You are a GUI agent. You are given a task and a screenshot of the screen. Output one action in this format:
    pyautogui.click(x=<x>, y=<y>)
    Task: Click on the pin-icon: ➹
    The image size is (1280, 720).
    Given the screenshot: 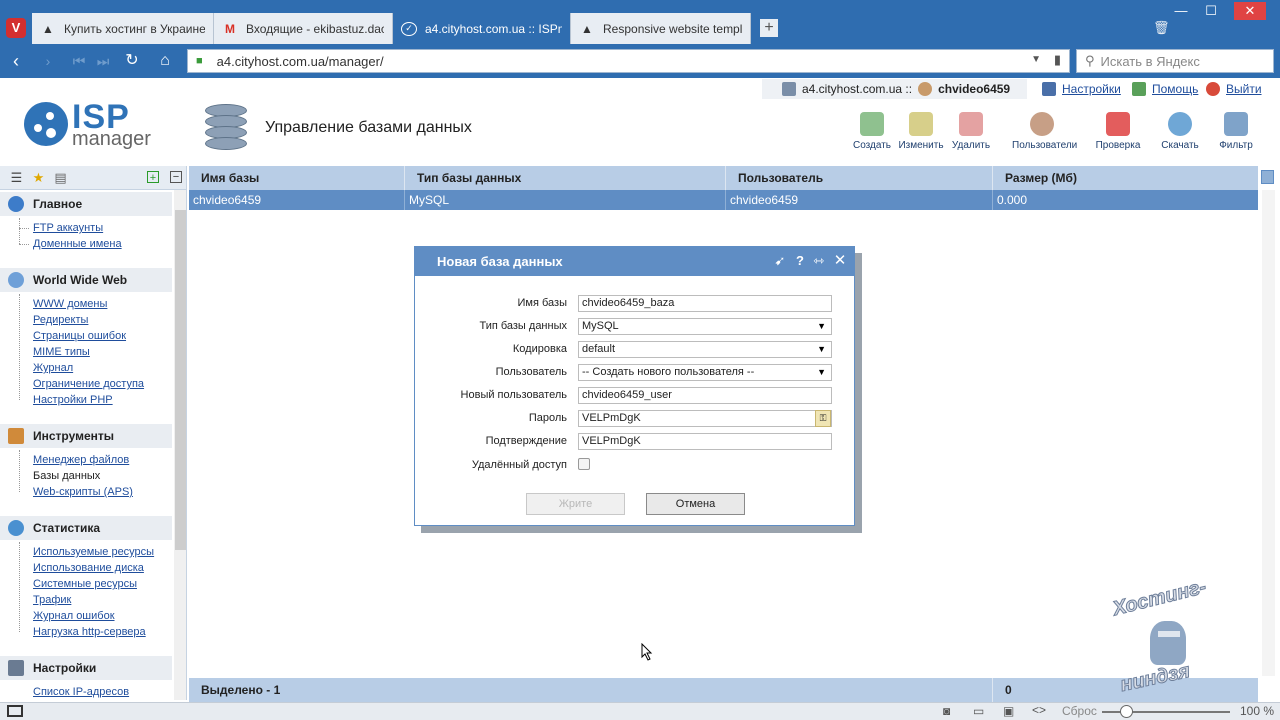 What is the action you would take?
    pyautogui.click(x=780, y=261)
    